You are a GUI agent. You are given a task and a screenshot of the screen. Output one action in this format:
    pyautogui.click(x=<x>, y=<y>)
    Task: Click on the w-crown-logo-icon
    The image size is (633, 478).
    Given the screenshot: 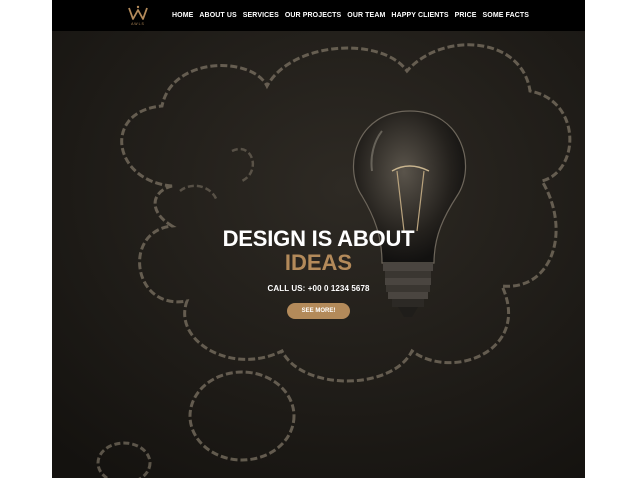 What is the action you would take?
    pyautogui.click(x=138, y=12)
    